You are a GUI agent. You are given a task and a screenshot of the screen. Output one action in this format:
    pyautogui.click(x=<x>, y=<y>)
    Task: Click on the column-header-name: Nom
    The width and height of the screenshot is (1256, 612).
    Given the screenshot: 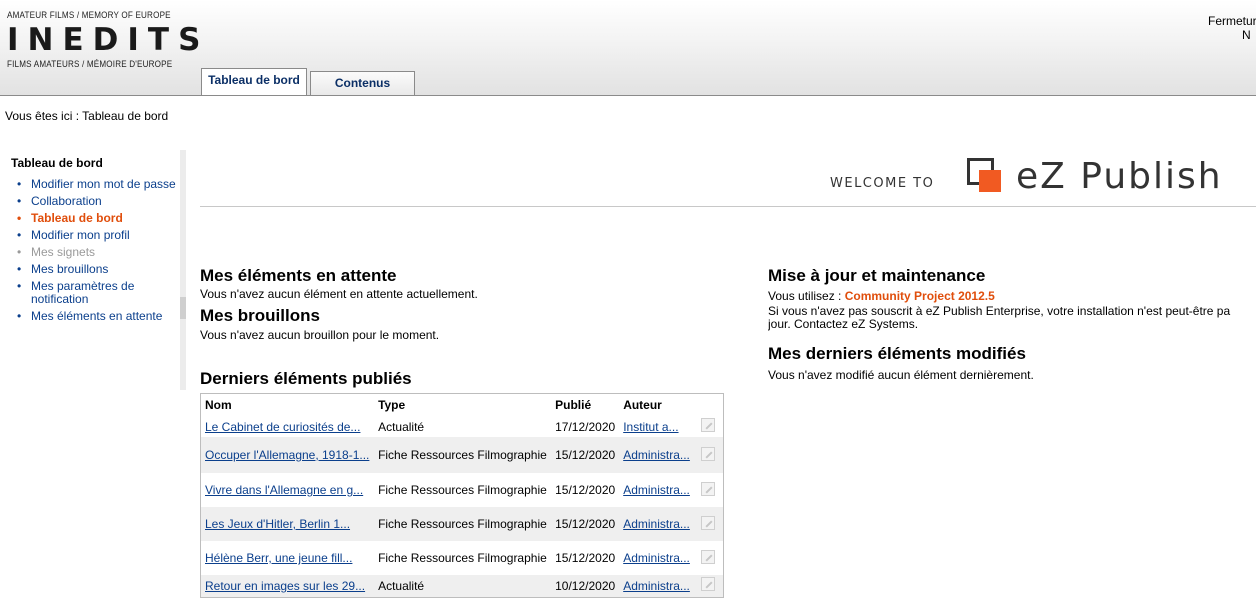 What is the action you would take?
    pyautogui.click(x=287, y=404)
    